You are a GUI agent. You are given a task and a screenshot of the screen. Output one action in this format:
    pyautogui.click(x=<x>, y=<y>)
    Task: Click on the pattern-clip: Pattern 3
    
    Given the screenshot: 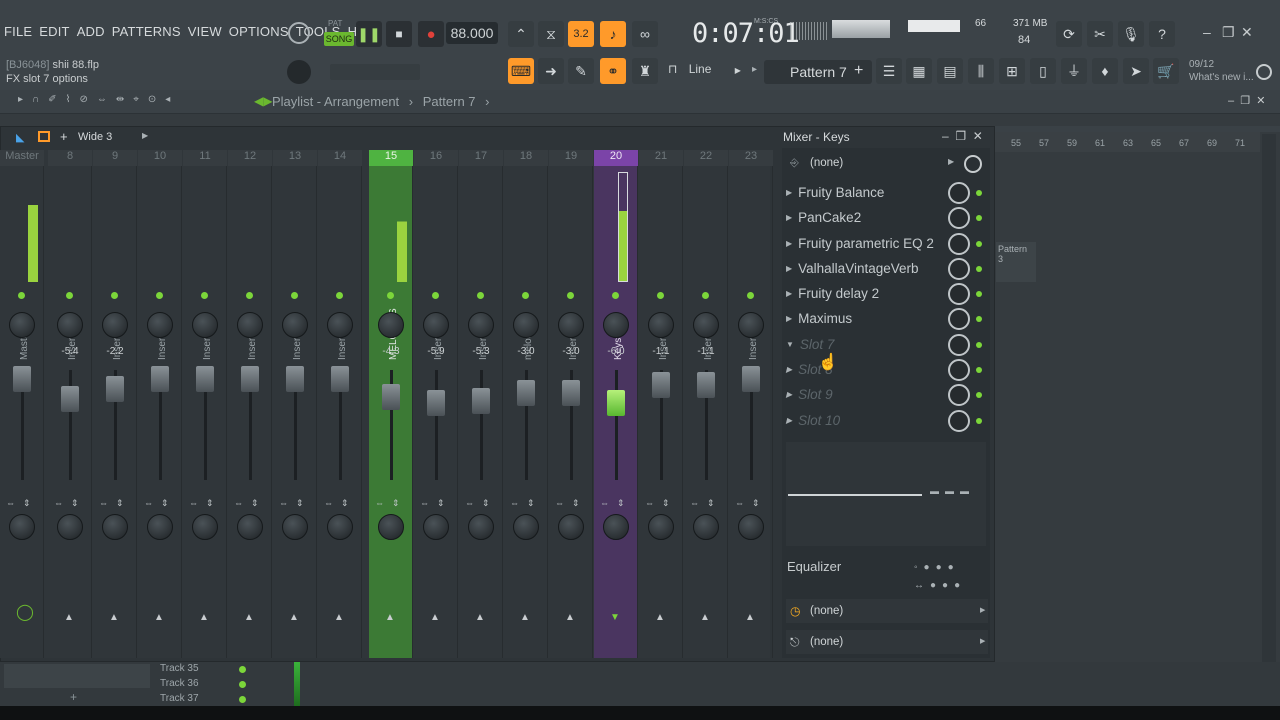 What is the action you would take?
    pyautogui.click(x=1016, y=262)
    